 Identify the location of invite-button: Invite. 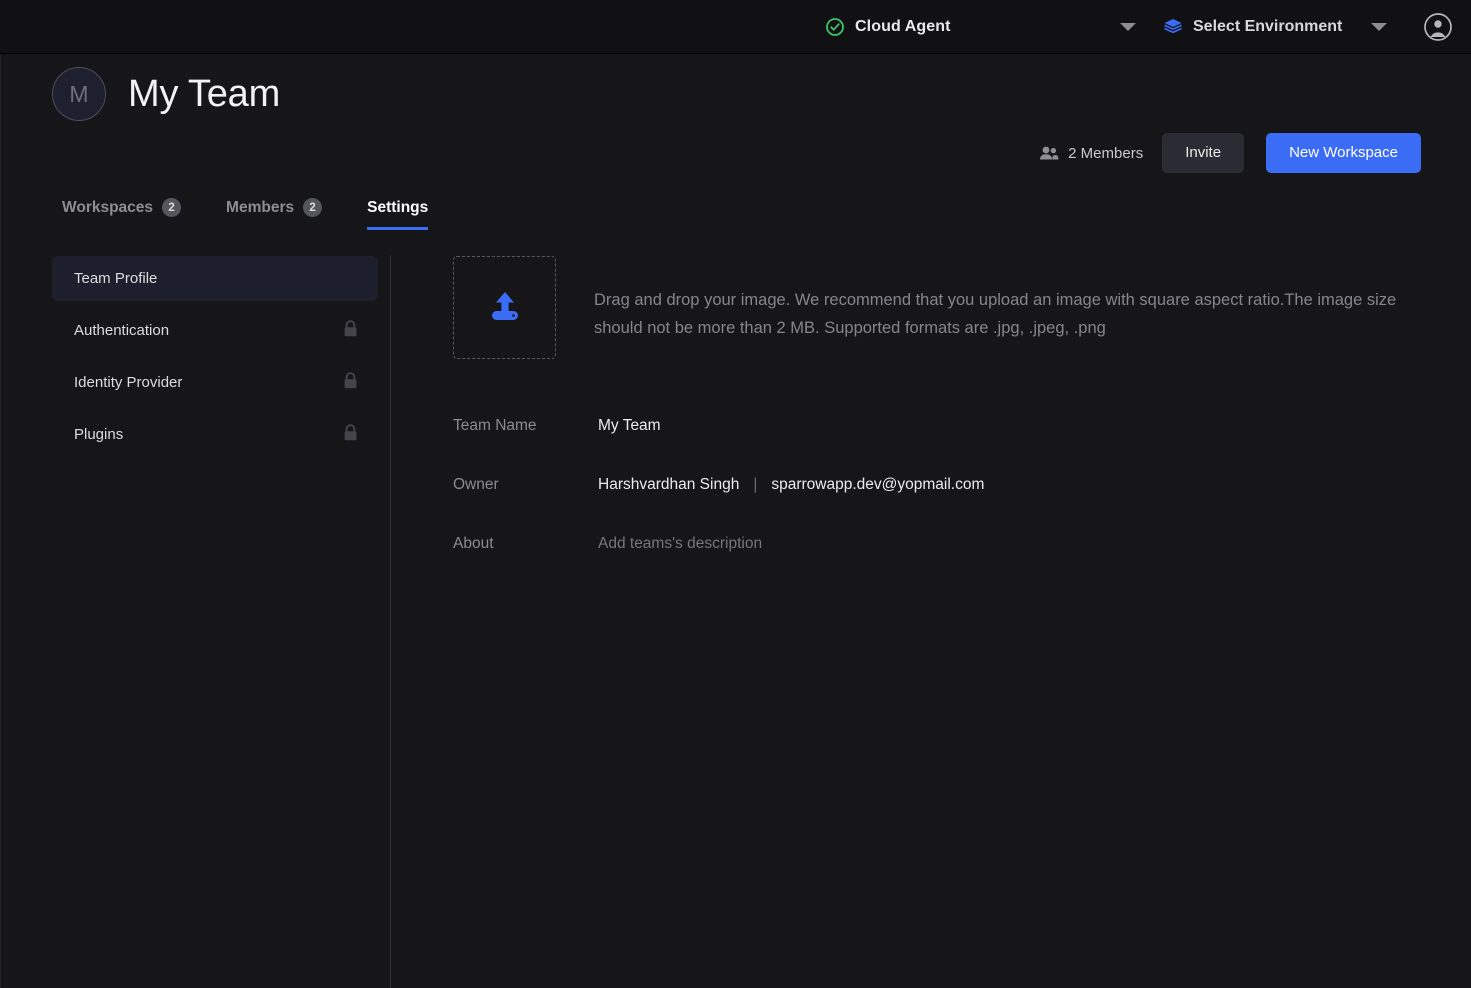
(1203, 153).